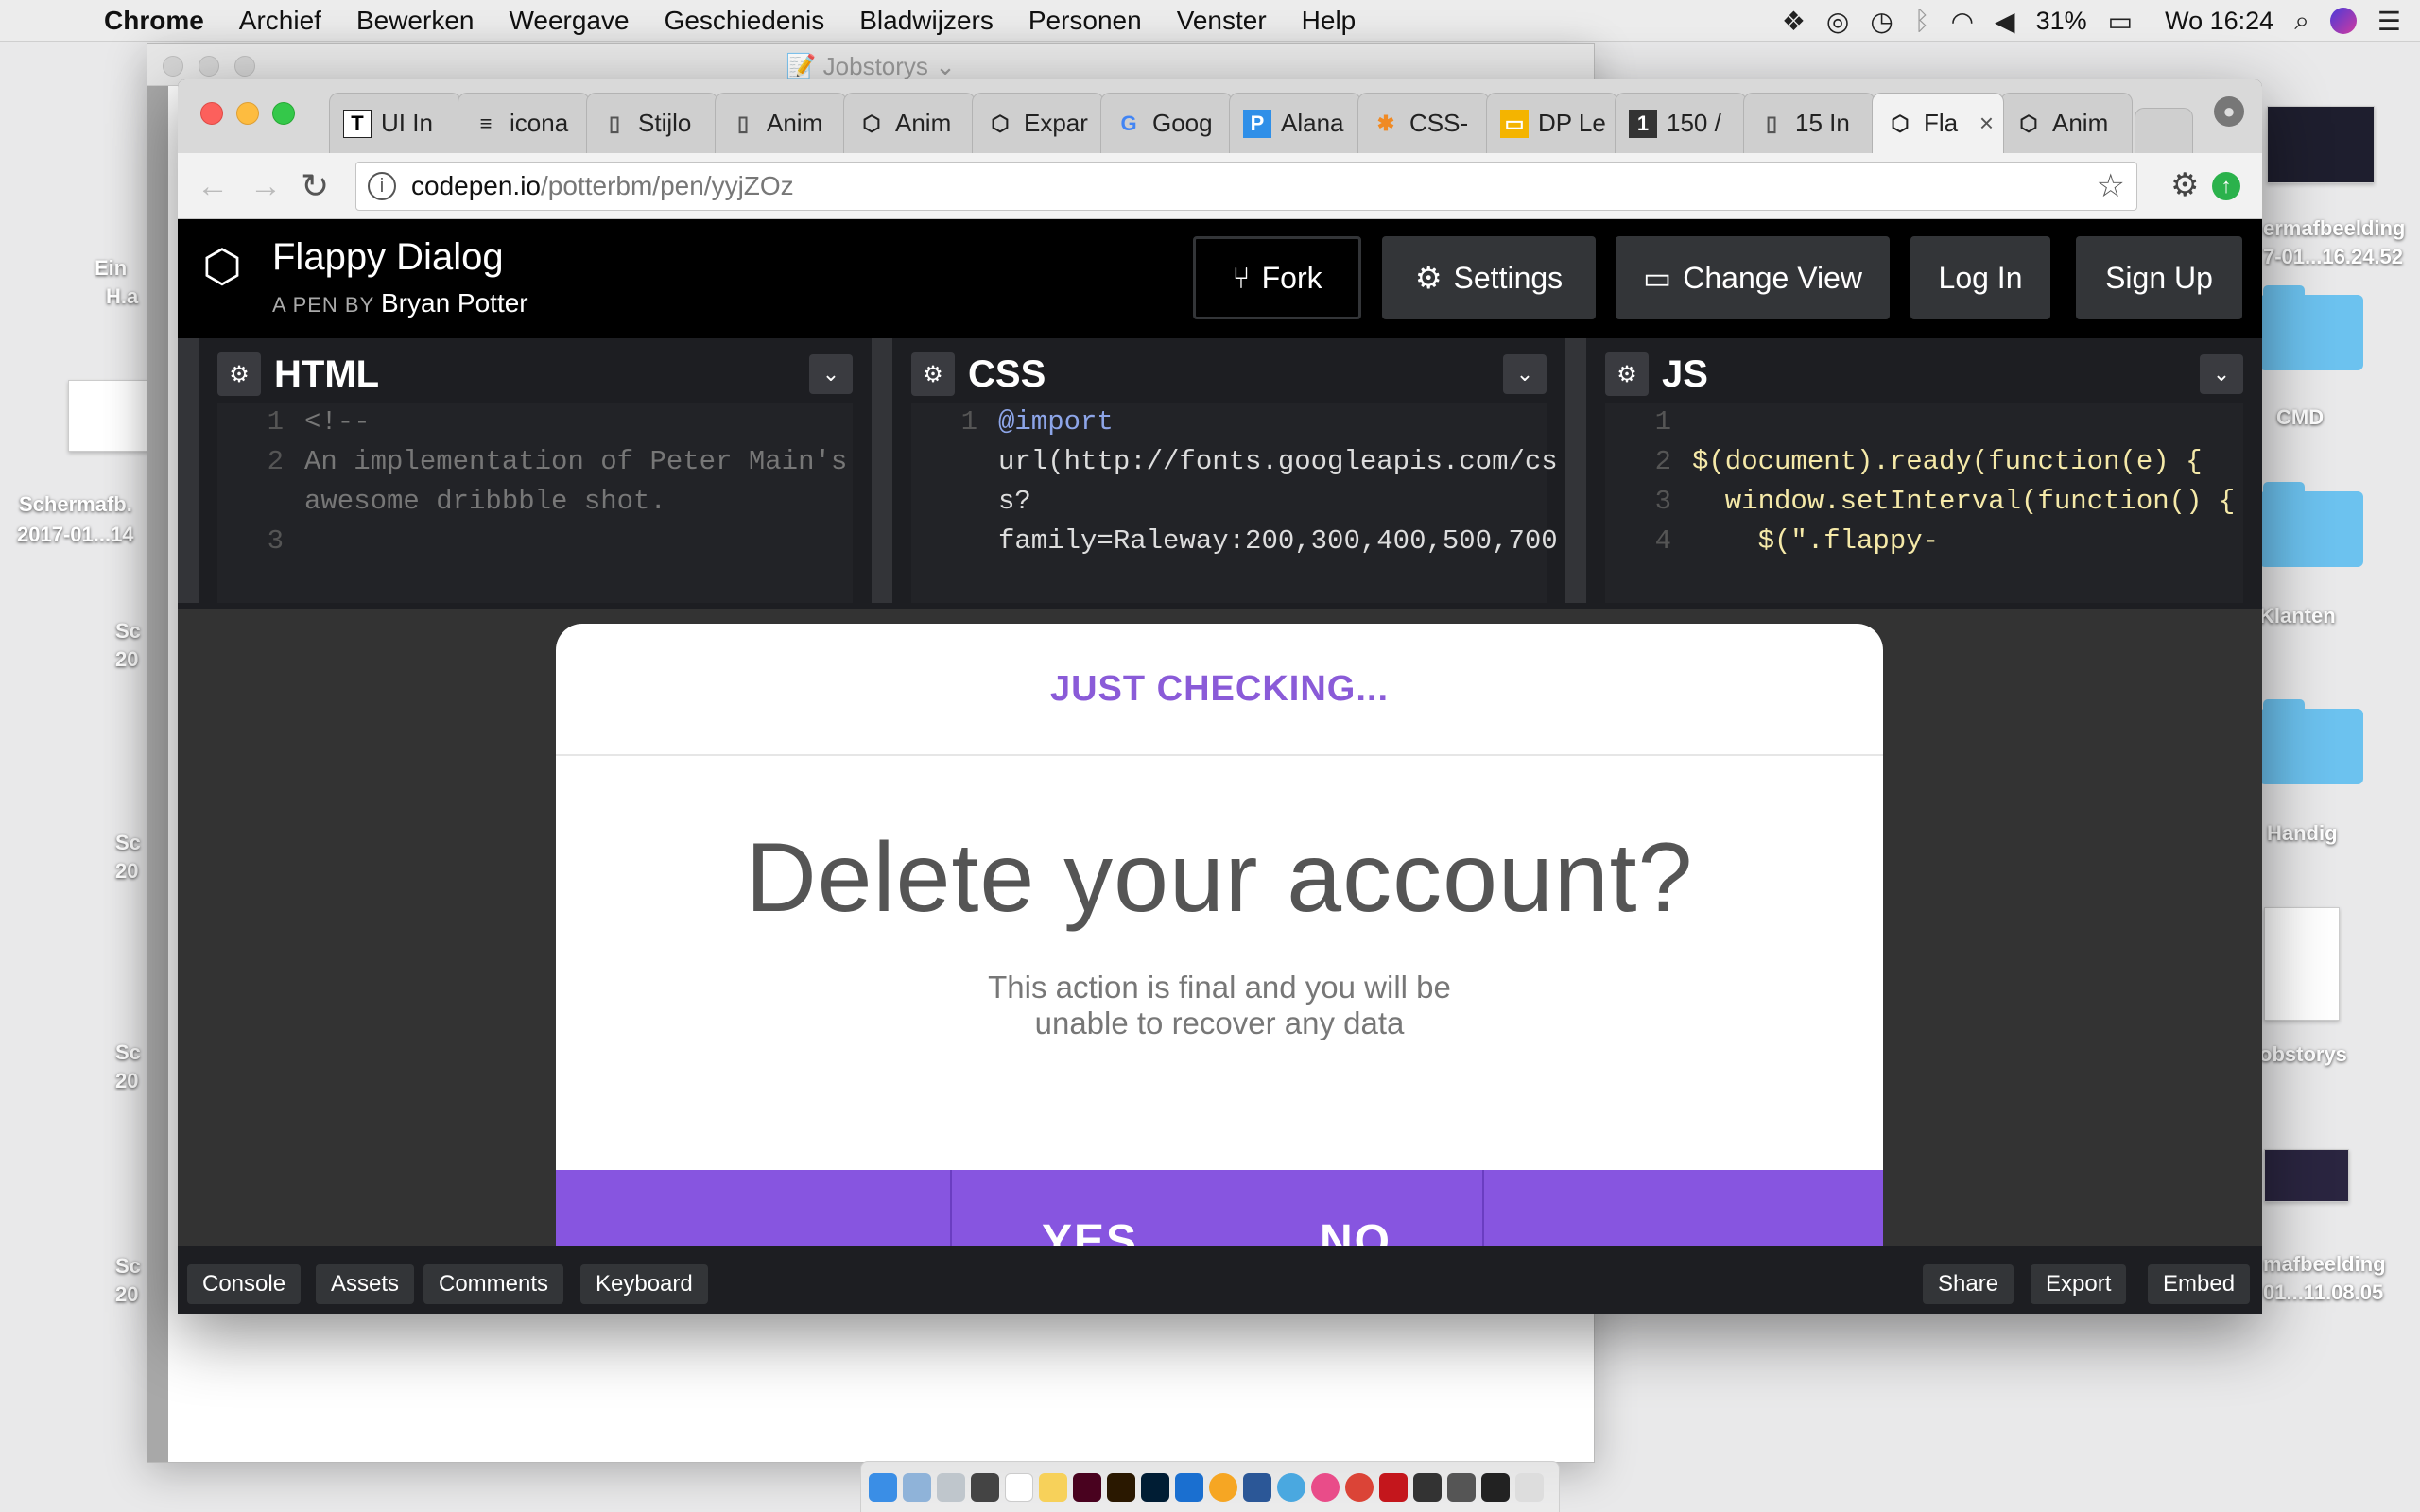 The height and width of the screenshot is (1512, 2420). I want to click on extension-gear-icon: ⚙, so click(2184, 185).